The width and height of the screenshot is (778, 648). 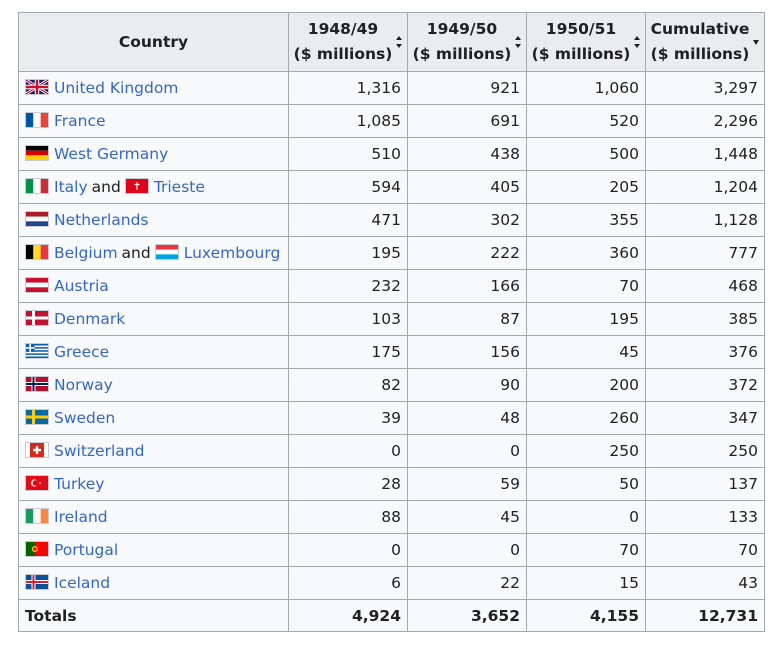 I want to click on table-row: West Germany 510 438 500 1,448, so click(x=391, y=154).